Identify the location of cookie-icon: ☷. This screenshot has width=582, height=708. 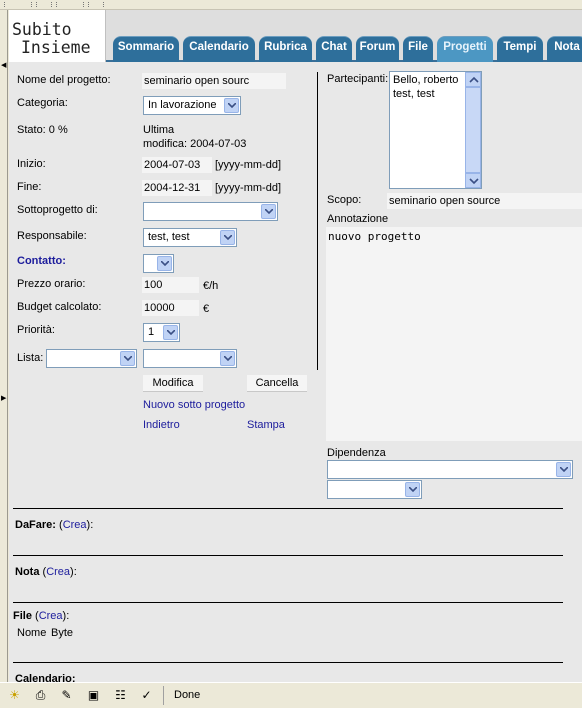
(120, 695).